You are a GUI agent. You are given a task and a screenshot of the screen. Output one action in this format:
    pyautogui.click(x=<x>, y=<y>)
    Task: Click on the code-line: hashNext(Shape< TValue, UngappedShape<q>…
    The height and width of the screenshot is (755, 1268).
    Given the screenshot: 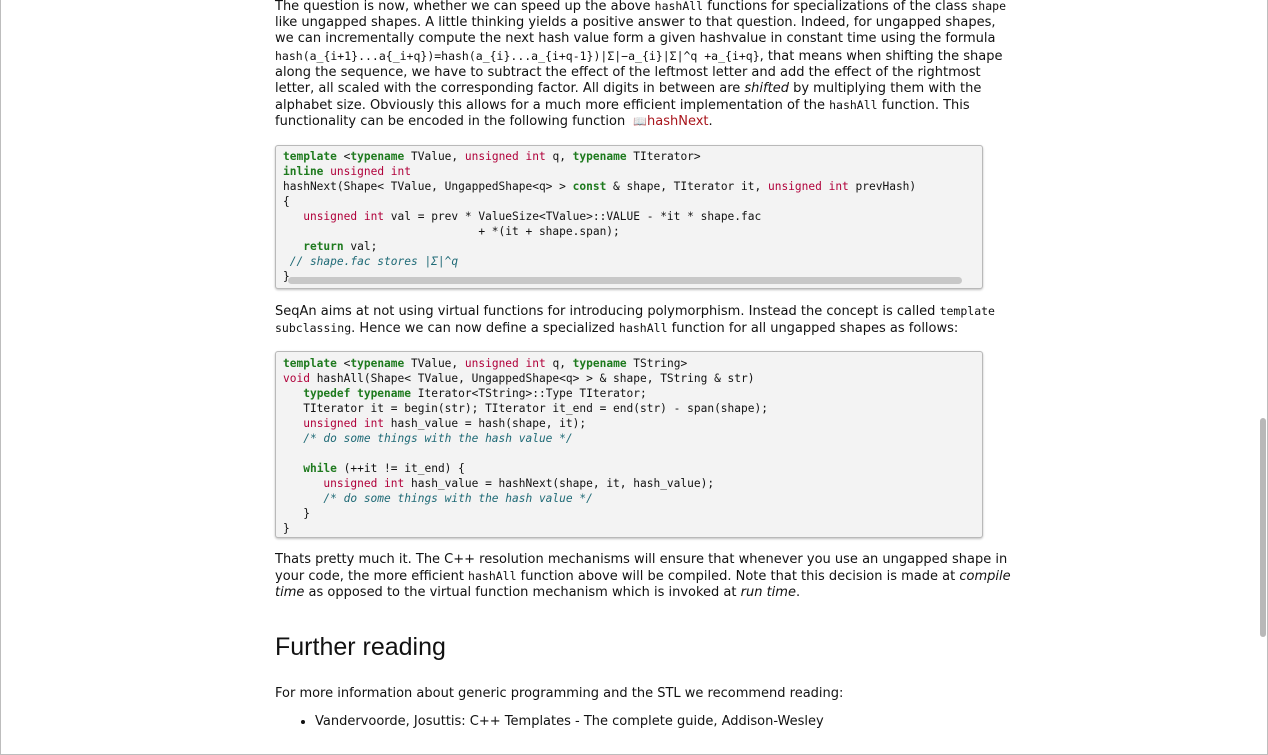 What is the action you would take?
    pyautogui.click(x=600, y=186)
    